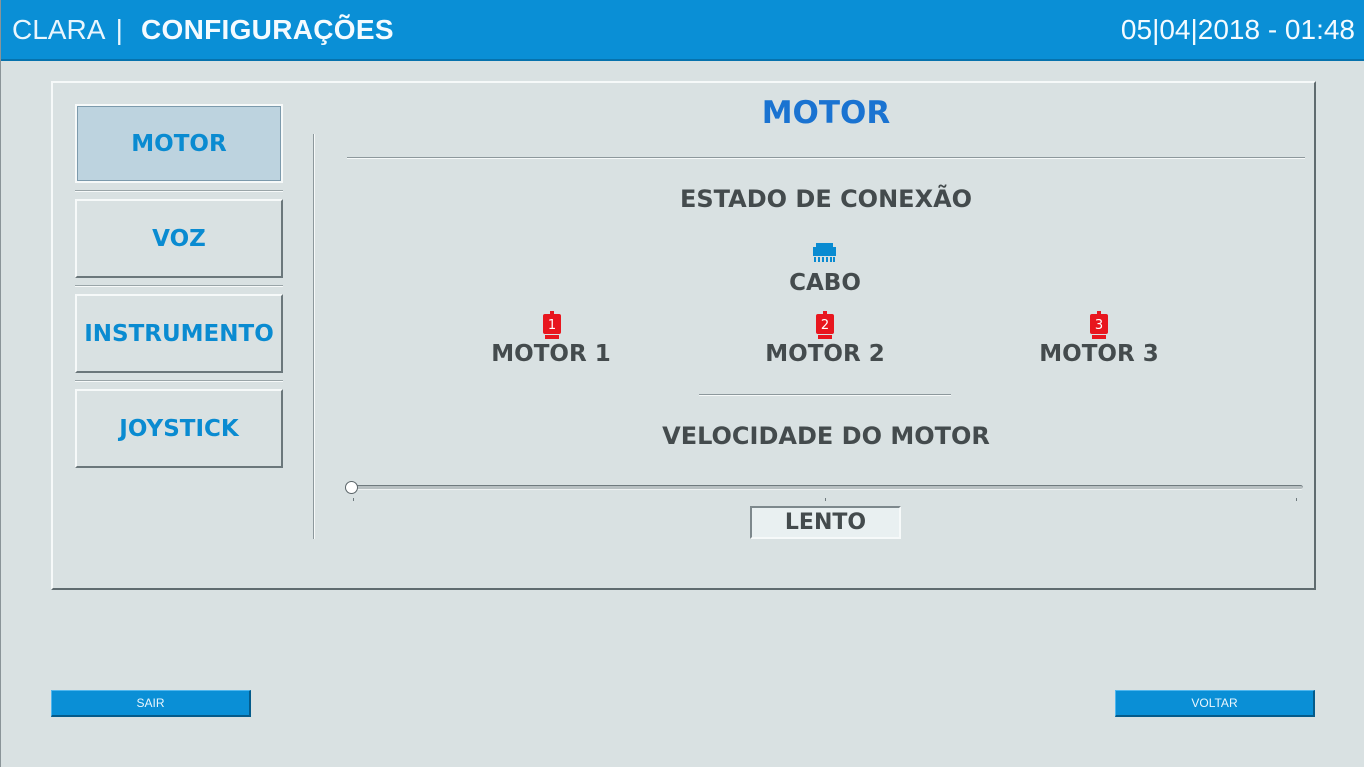 This screenshot has width=1364, height=767. Describe the element at coordinates (825, 283) in the screenshot. I see `cable-label: CABO` at that location.